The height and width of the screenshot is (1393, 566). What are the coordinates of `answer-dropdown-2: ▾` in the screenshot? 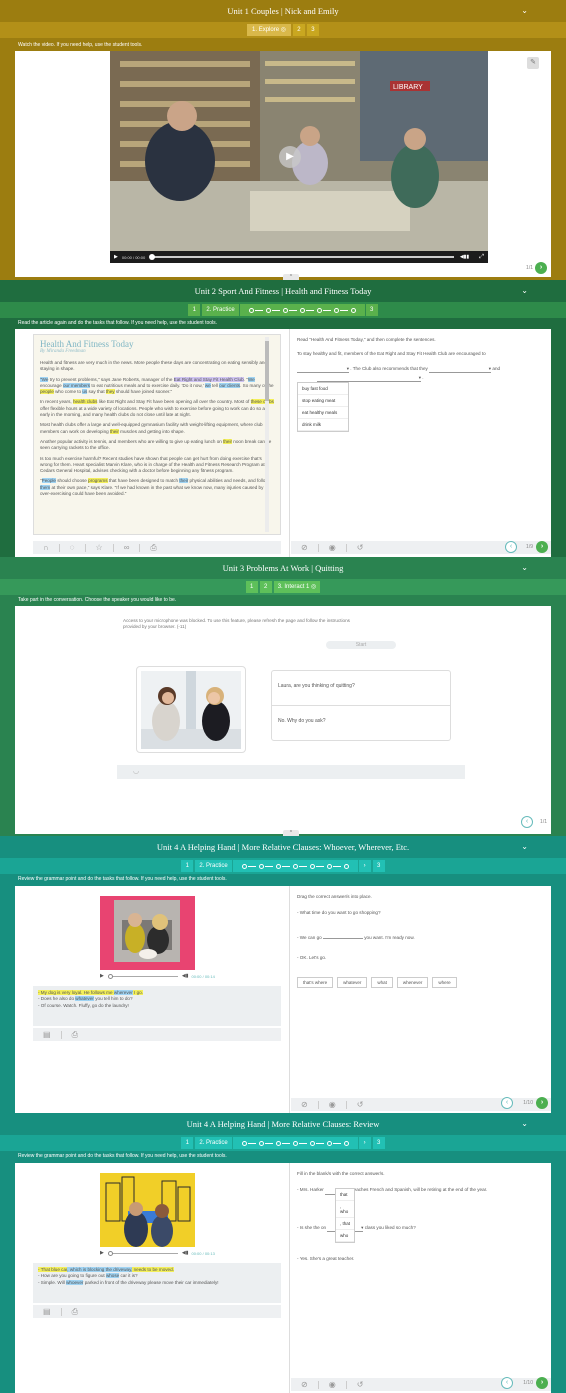 It's located at (460, 369).